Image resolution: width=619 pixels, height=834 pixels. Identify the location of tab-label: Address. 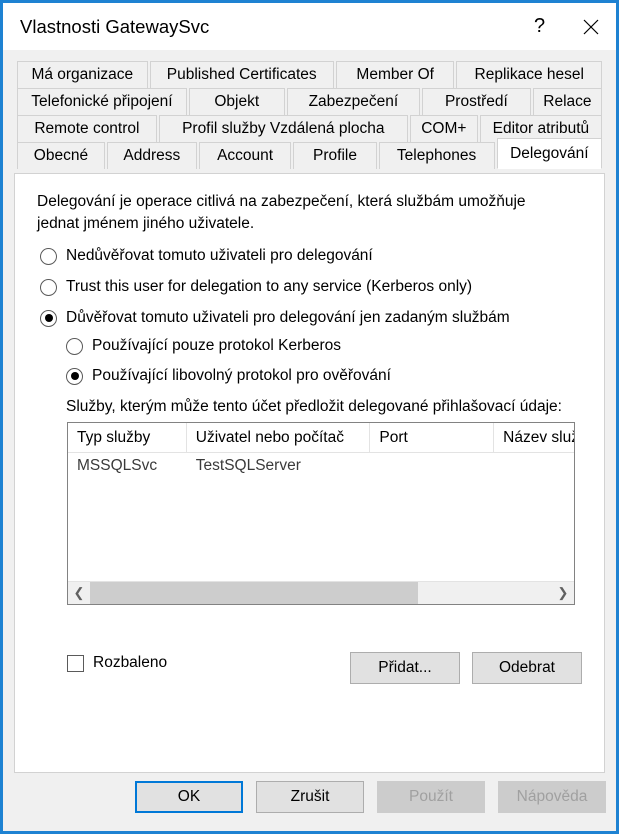
(152, 155).